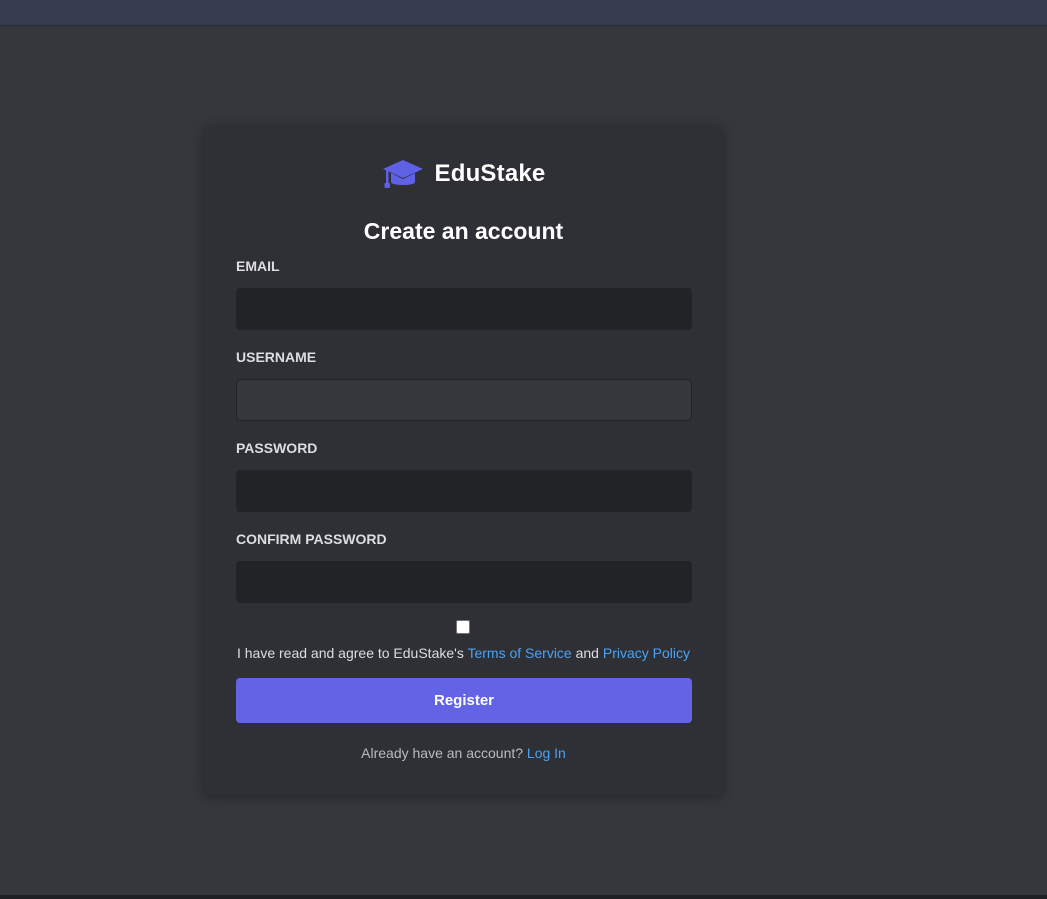 Image resolution: width=1047 pixels, height=899 pixels. What do you see at coordinates (311, 539) in the screenshot?
I see `confirm-password-label: CONFIRM PASSWORD` at bounding box center [311, 539].